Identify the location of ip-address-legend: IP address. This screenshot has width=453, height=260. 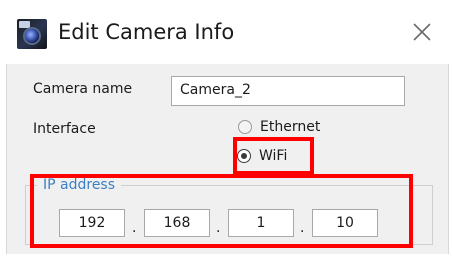
(79, 185).